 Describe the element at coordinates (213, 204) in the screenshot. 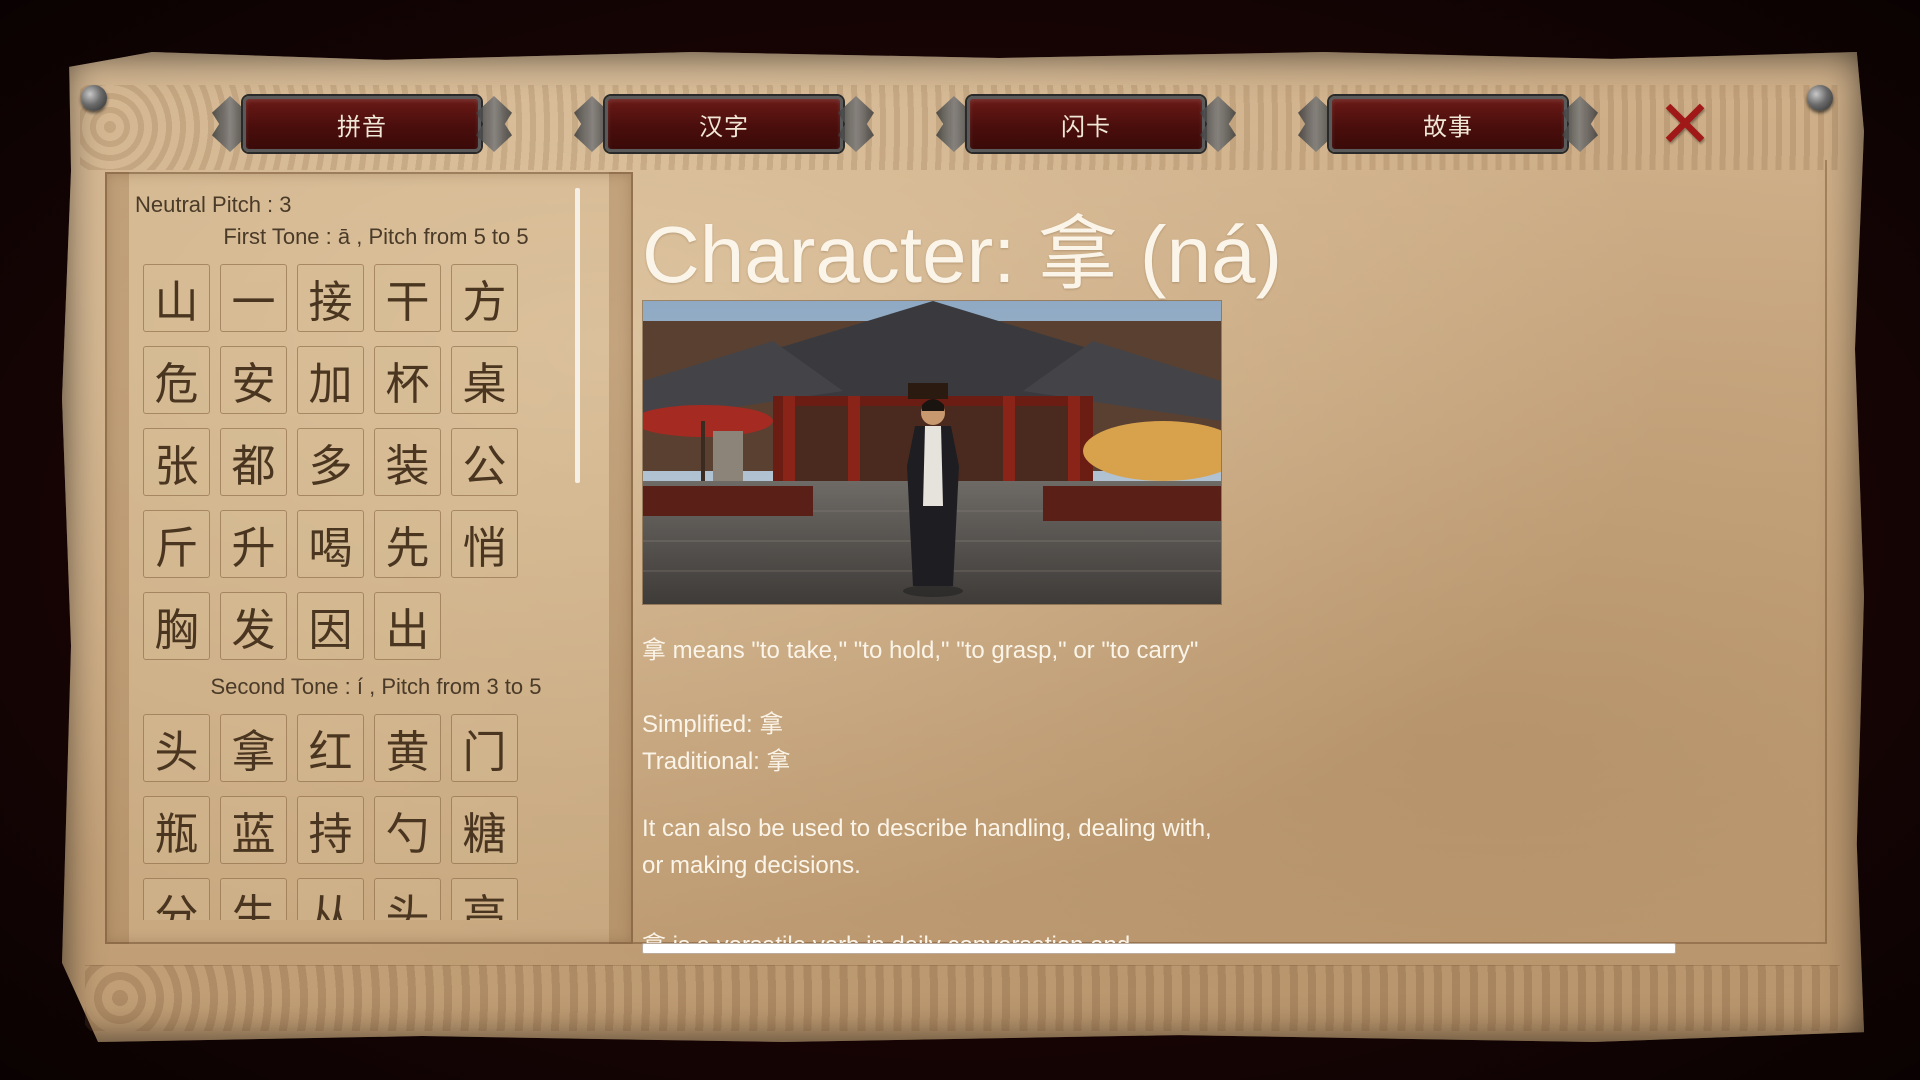

I see `neutral-pitch-heading: Neutral Pitch : 3` at that location.